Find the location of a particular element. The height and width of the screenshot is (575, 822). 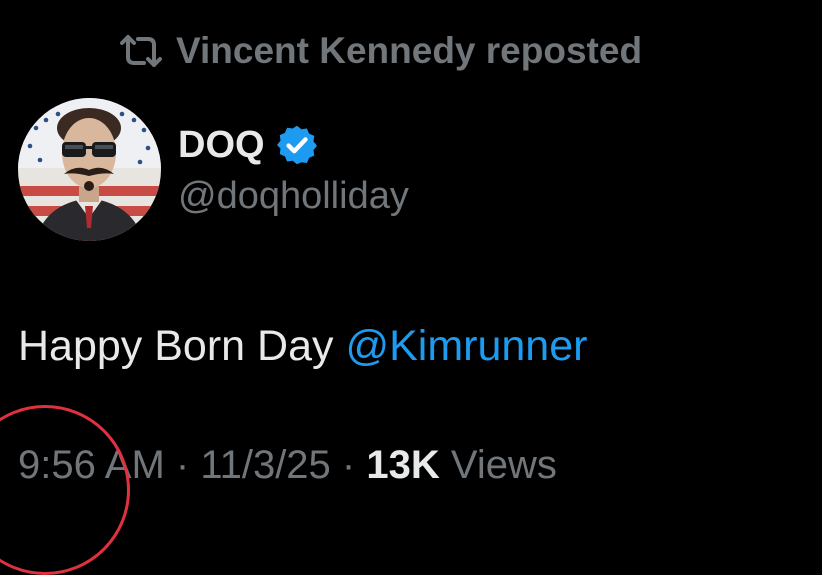

verified-badge-icon is located at coordinates (296, 145).